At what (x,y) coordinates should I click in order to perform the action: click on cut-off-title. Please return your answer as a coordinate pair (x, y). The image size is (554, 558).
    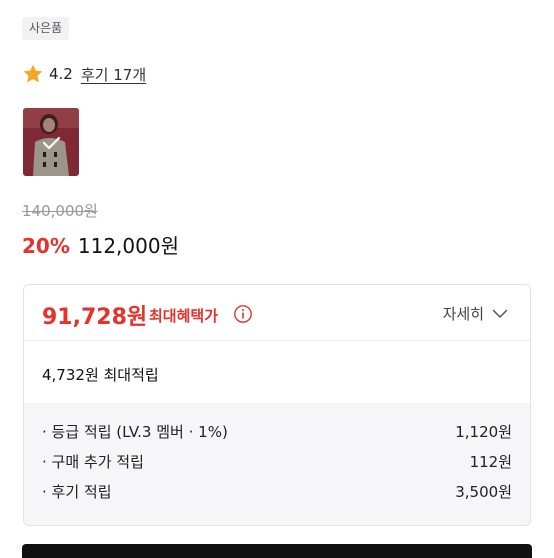
    Looking at the image, I should click on (277, 4).